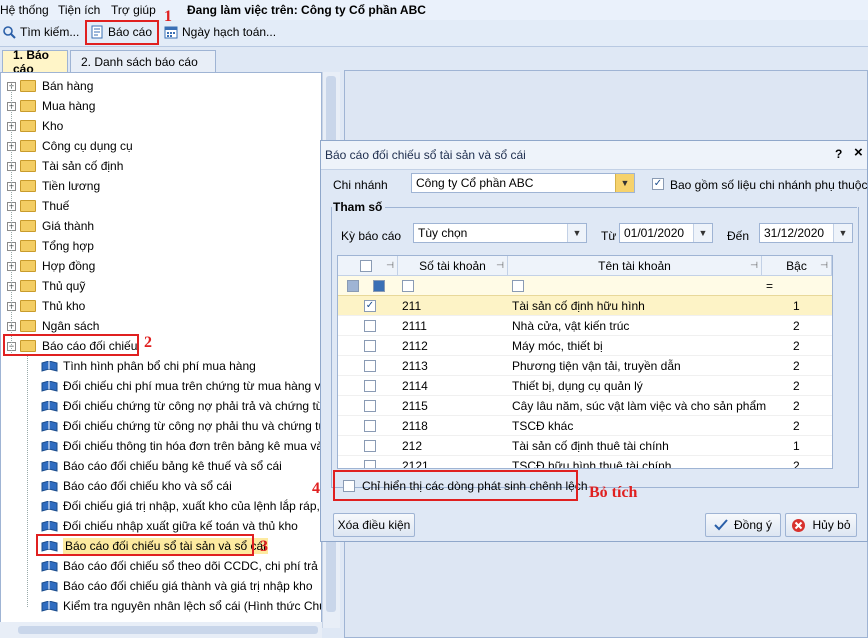 Image resolution: width=868 pixels, height=638 pixels. Describe the element at coordinates (390, 265) in the screenshot. I see `pin-icon: ⊣` at that location.